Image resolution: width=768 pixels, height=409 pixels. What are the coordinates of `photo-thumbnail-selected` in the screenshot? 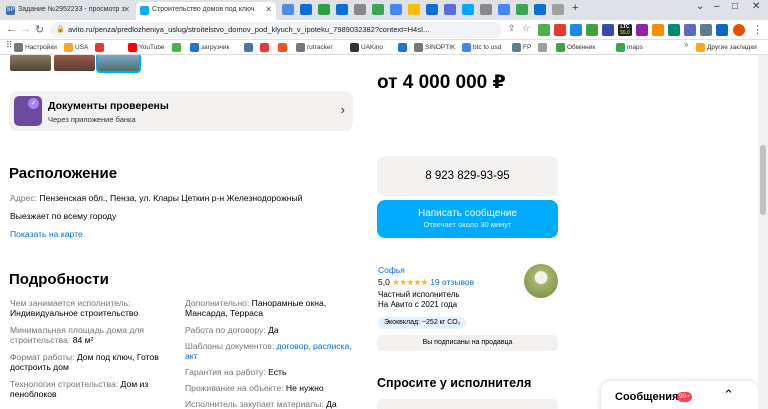 It's located at (118, 64).